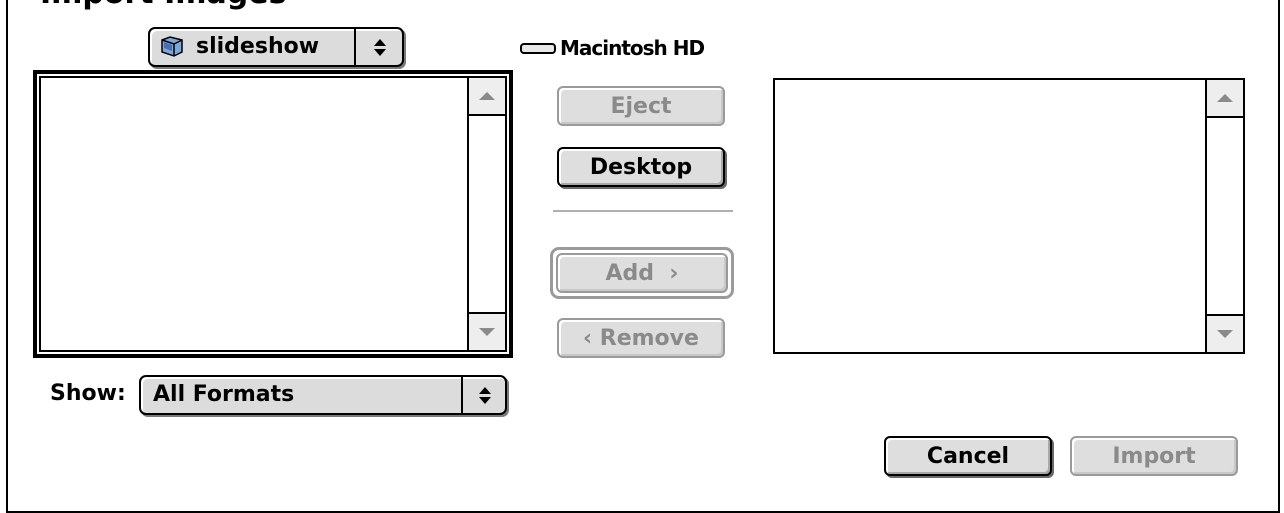  What do you see at coordinates (224, 394) in the screenshot?
I see `show-format-value: All Formats` at bounding box center [224, 394].